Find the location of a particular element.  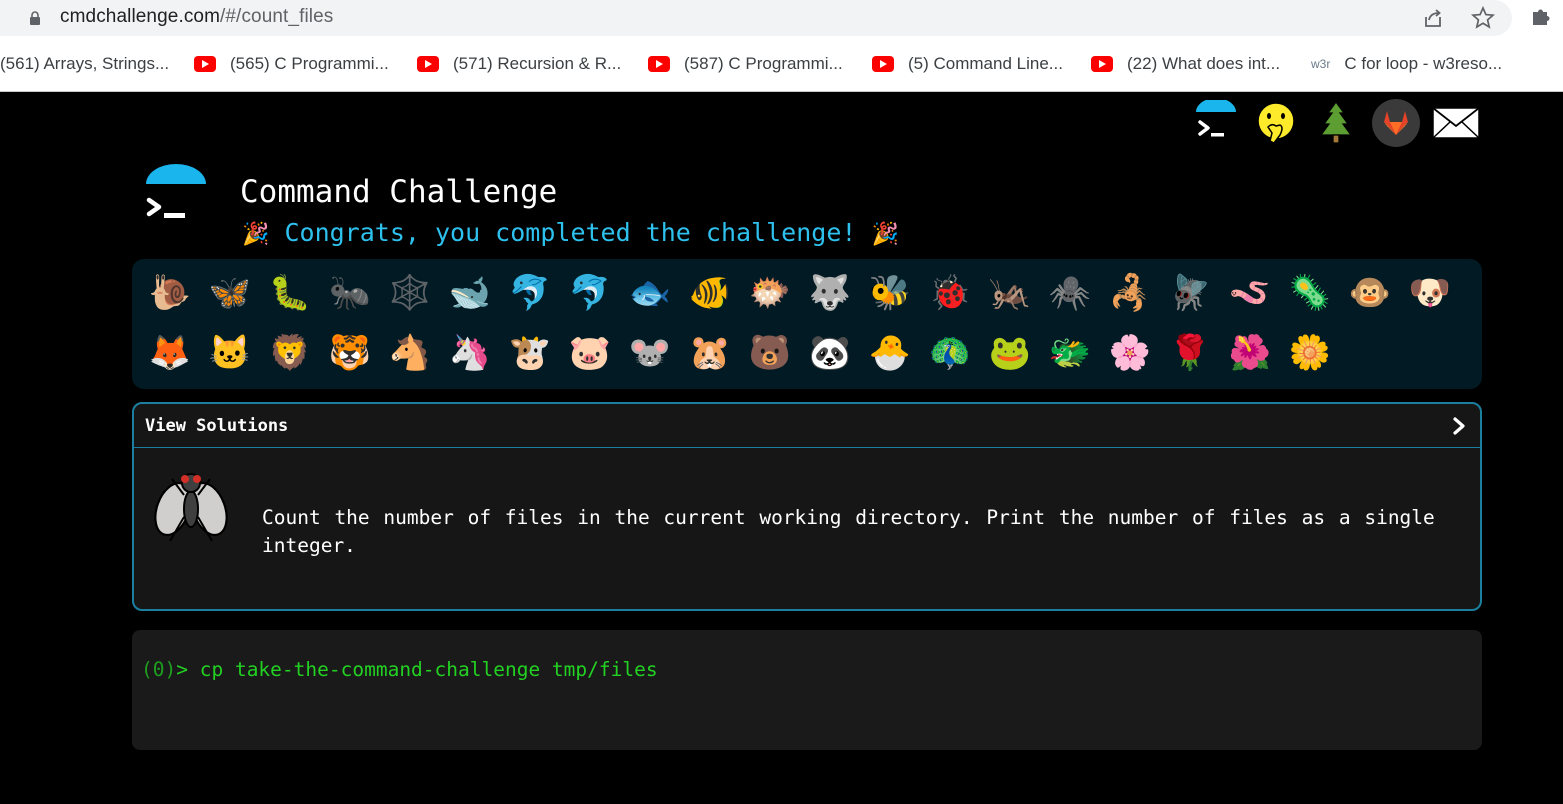

w3r-icon: w3r is located at coordinates (1321, 64).